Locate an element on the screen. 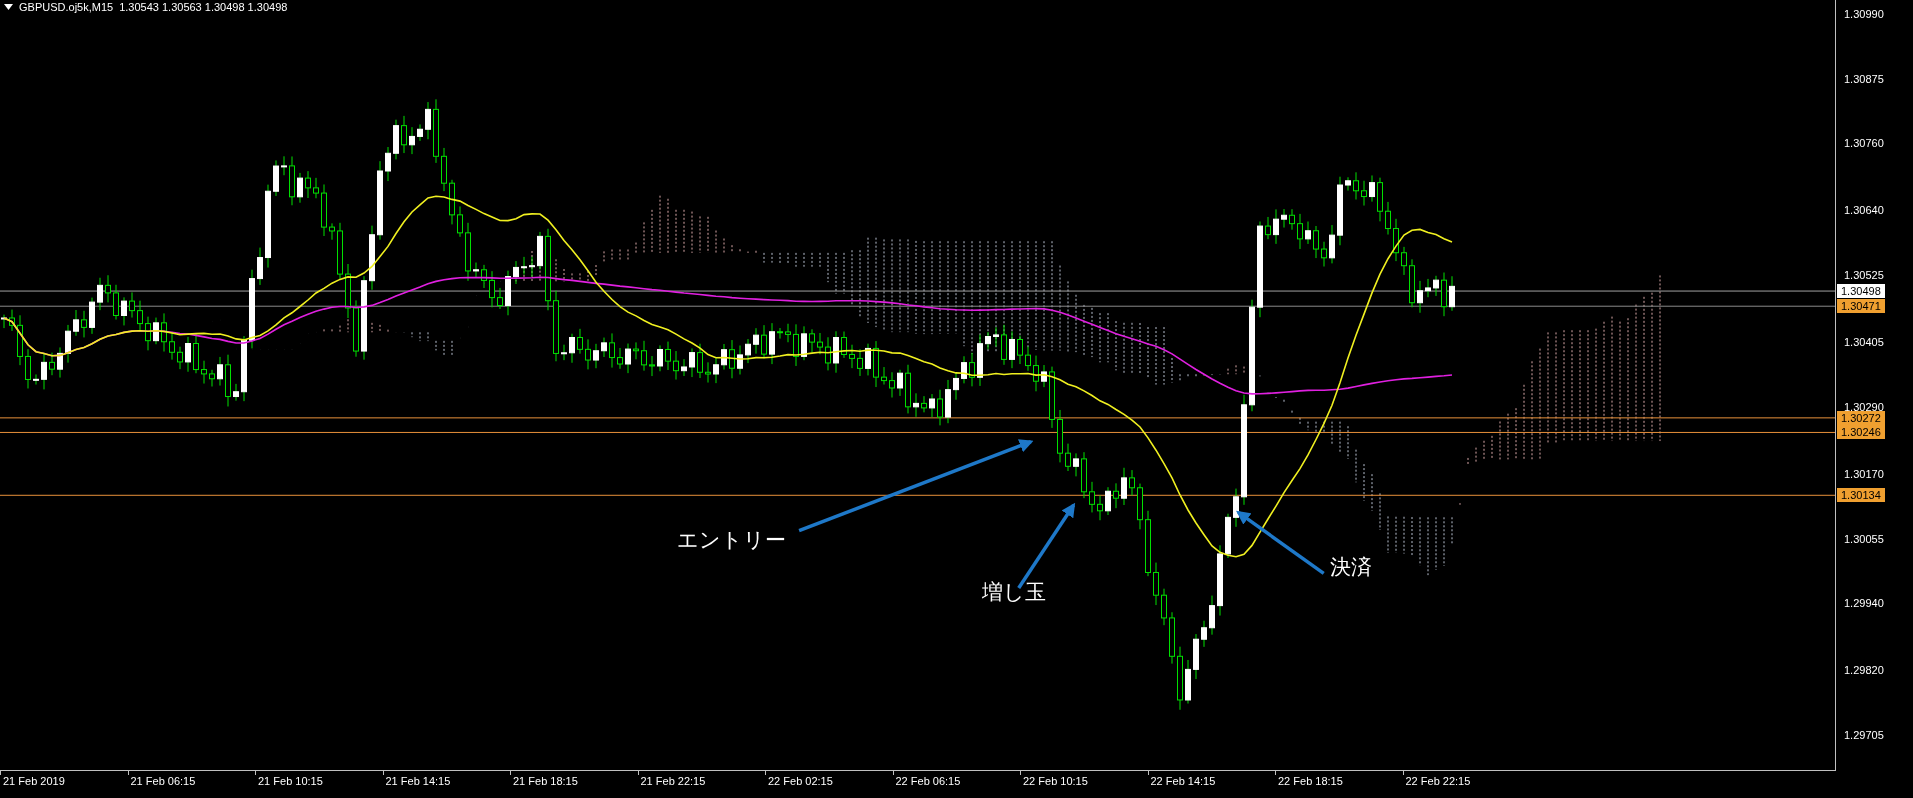 Image resolution: width=1913 pixels, height=798 pixels. price-marker: 1.30272 is located at coordinates (1861, 417).